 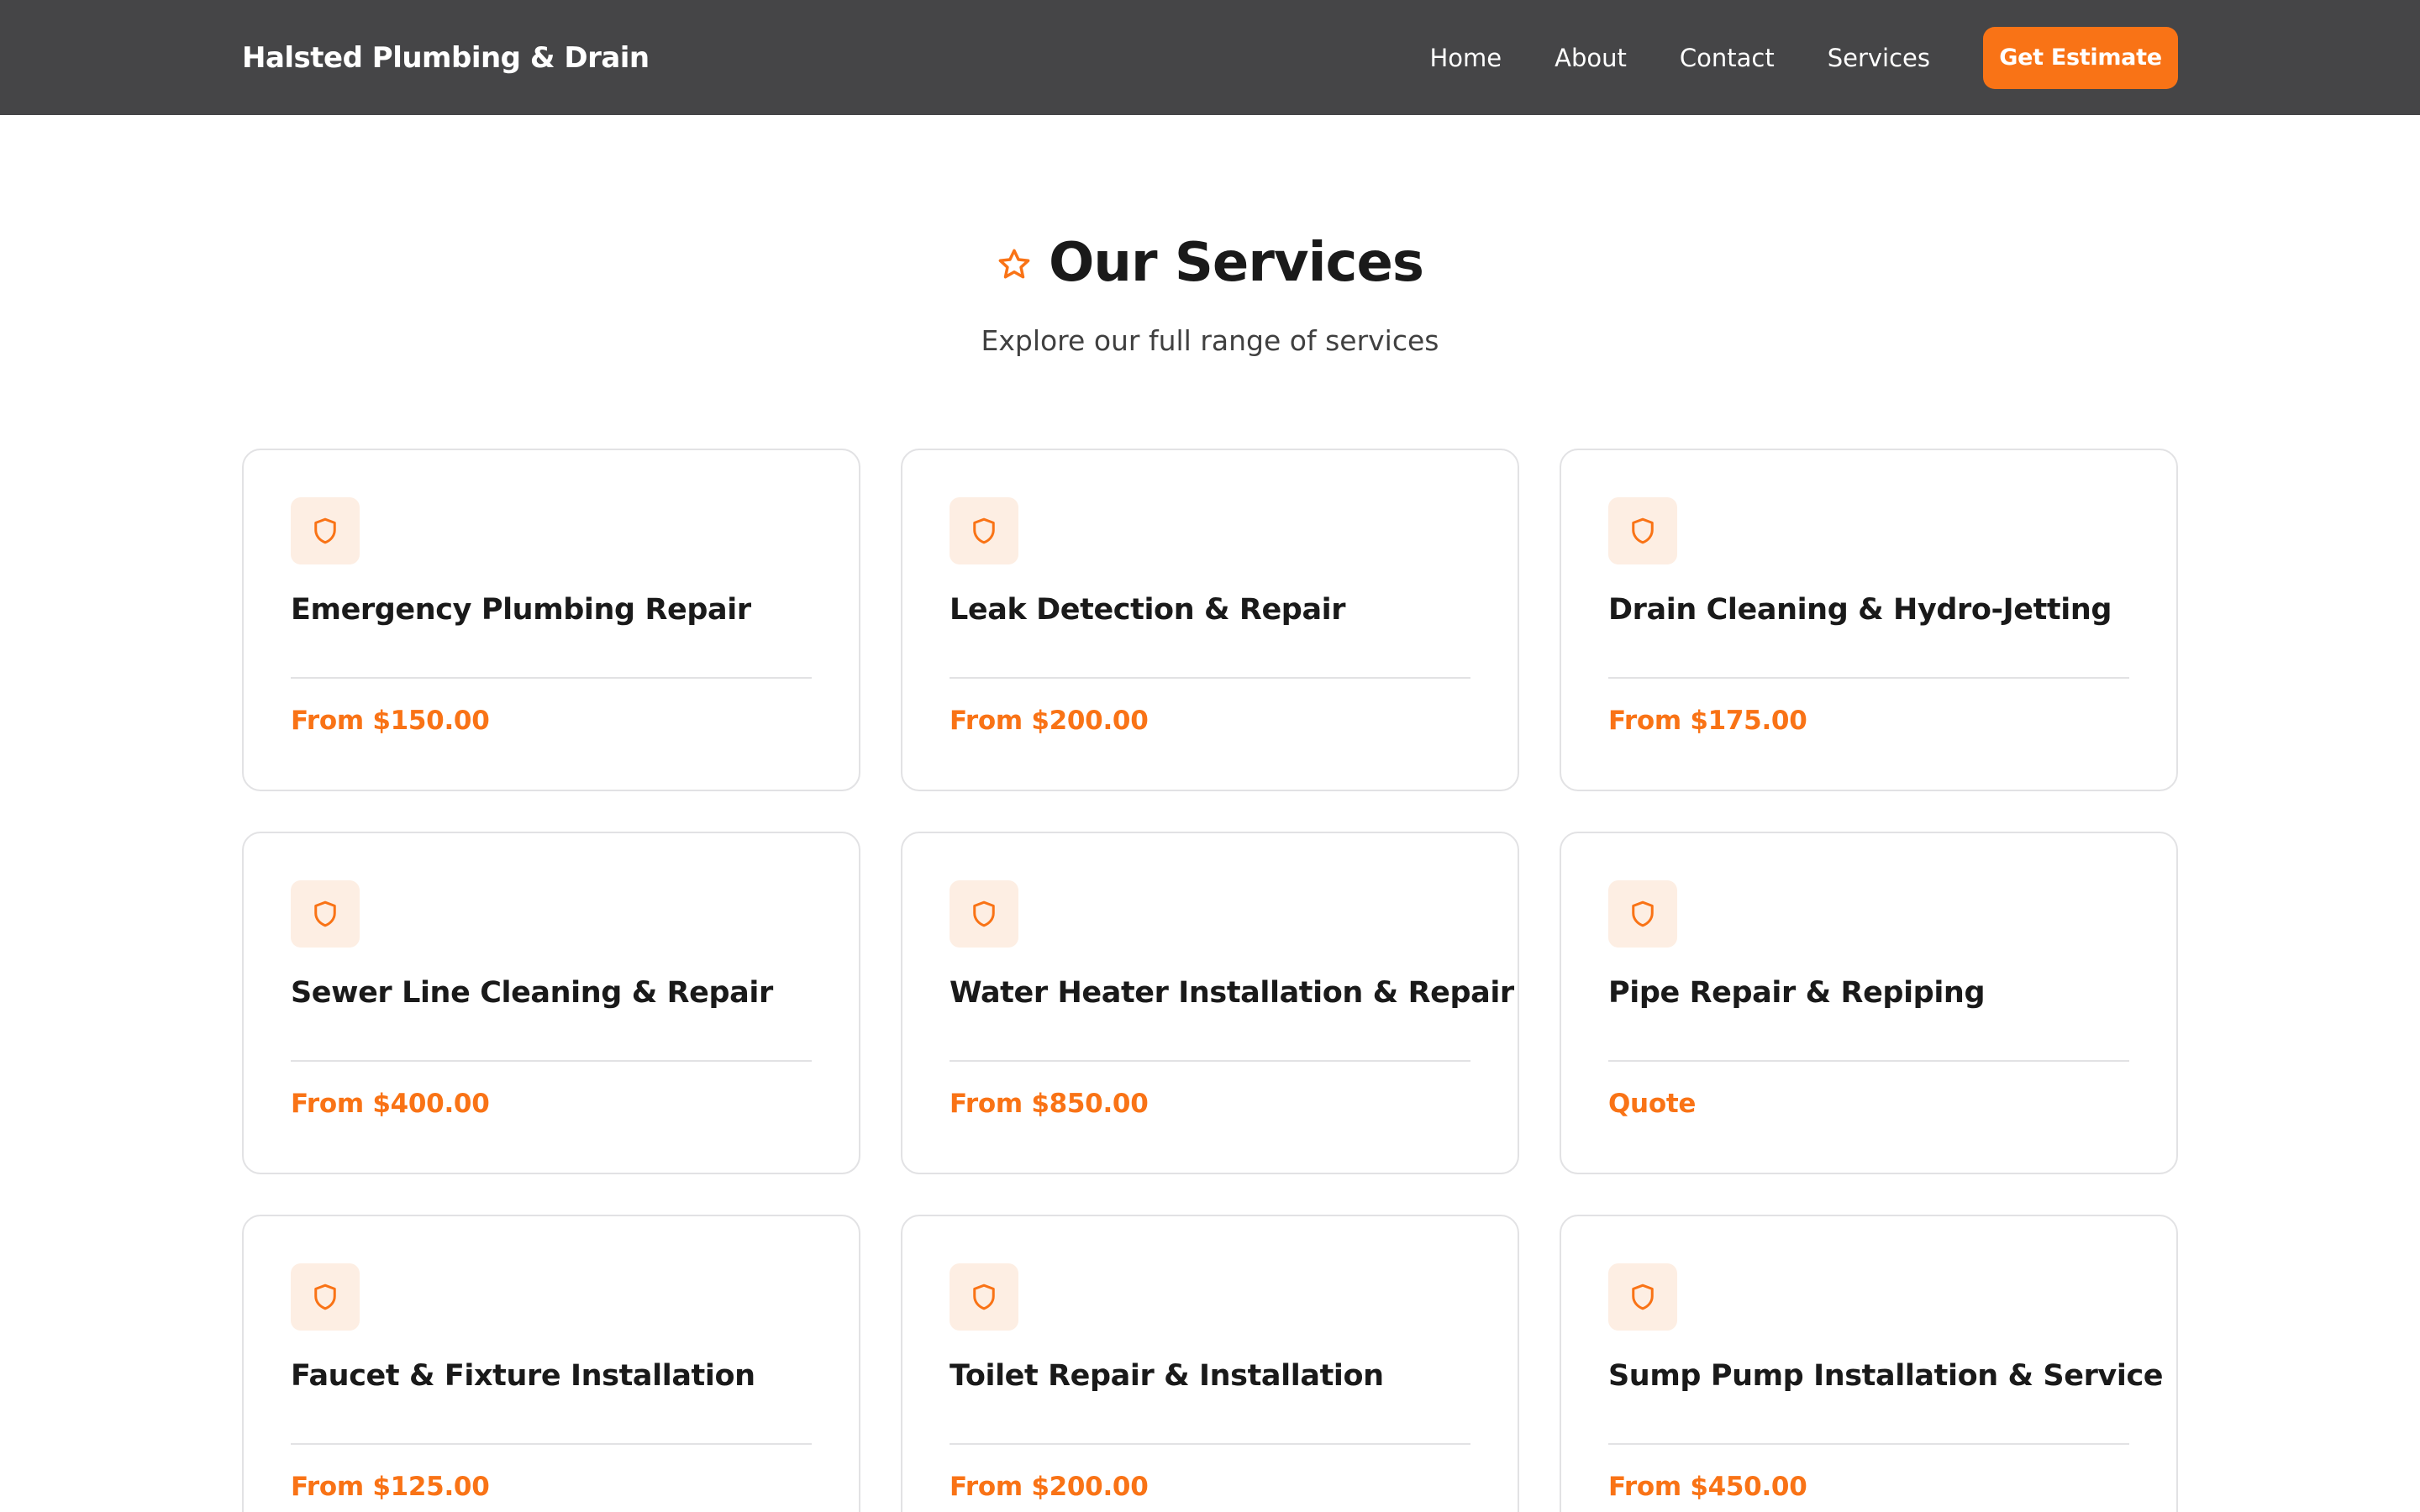 I want to click on service-title: Drain Cleaning & Hydro-Jetting, so click(x=1860, y=610).